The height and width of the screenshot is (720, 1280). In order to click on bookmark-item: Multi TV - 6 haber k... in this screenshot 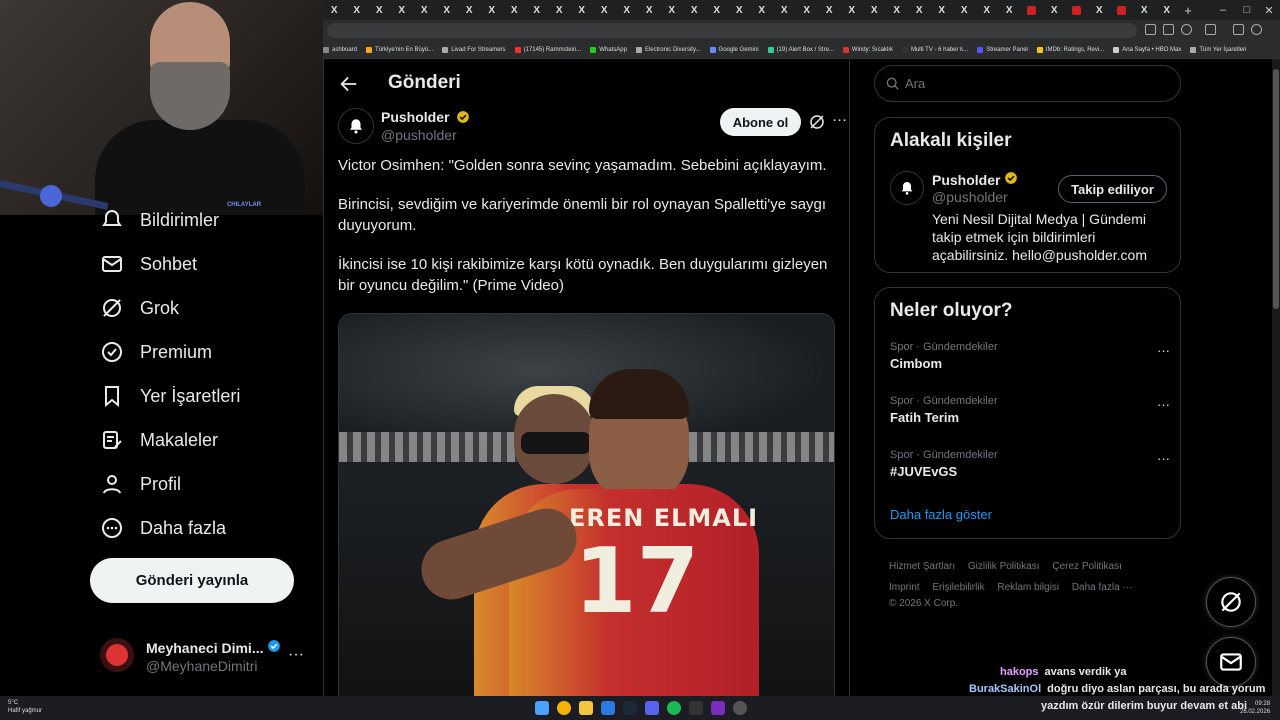, I will do `click(934, 49)`.